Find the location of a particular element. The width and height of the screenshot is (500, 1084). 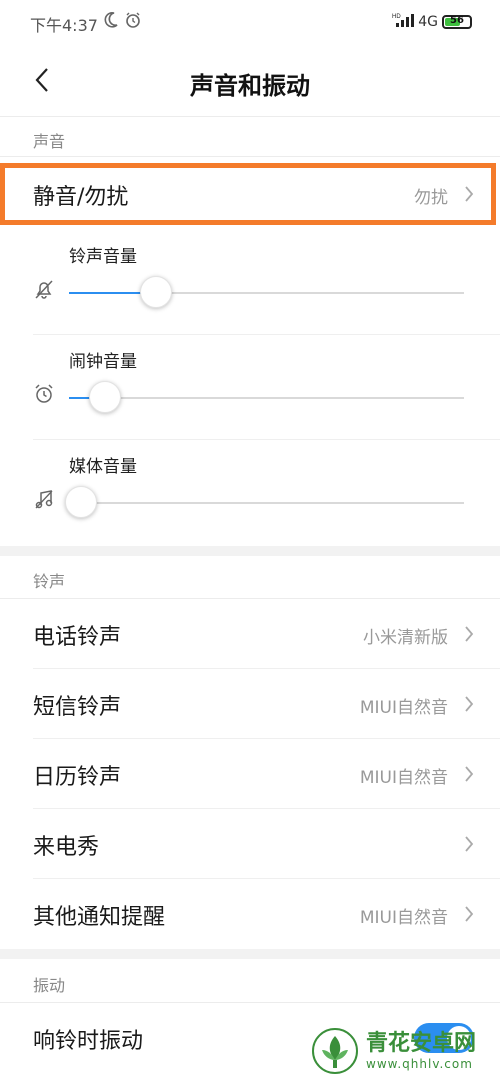

status-time: 下午4:37 is located at coordinates (64, 25).